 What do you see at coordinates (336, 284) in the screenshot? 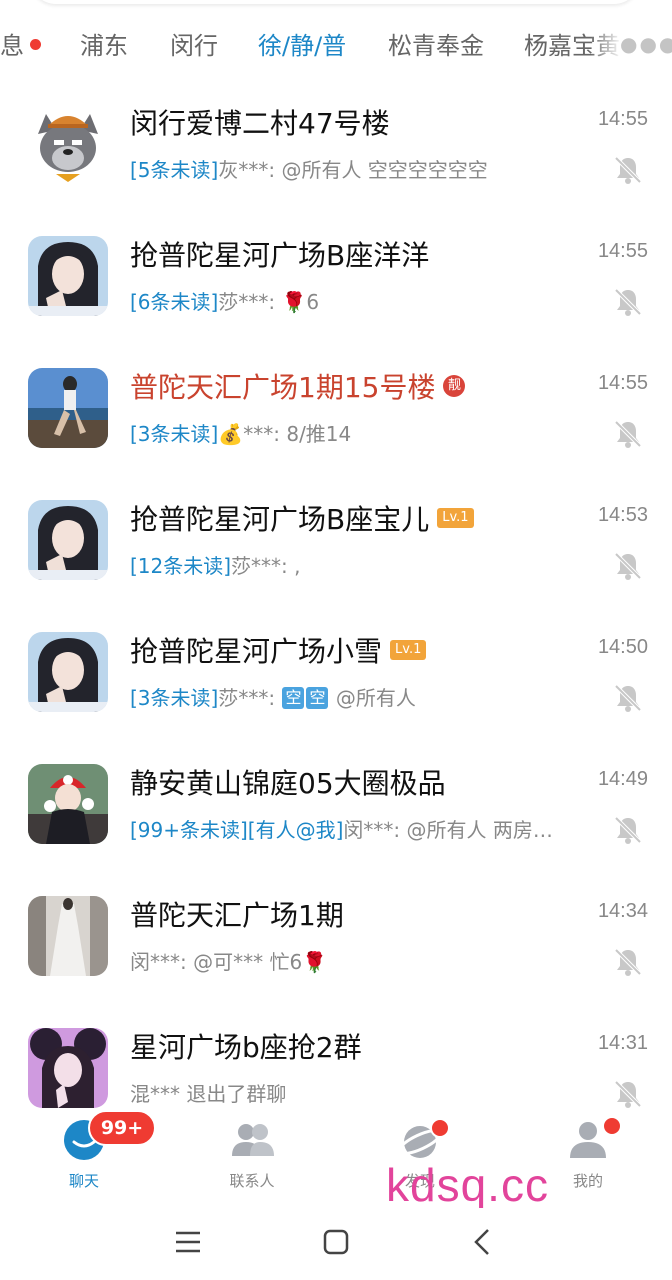
I see `chat-row: 抢普陀星河广场B座洋洋 [6条未读]莎***: 🌹6 14:55` at bounding box center [336, 284].